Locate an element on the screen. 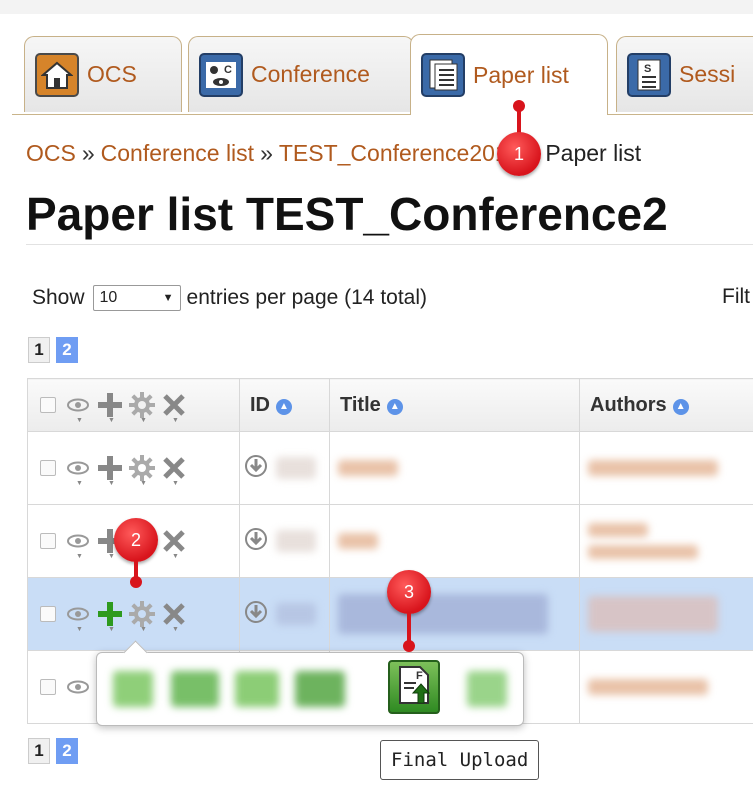  dropdown-arrow-icon: ▼ is located at coordinates (168, 298).